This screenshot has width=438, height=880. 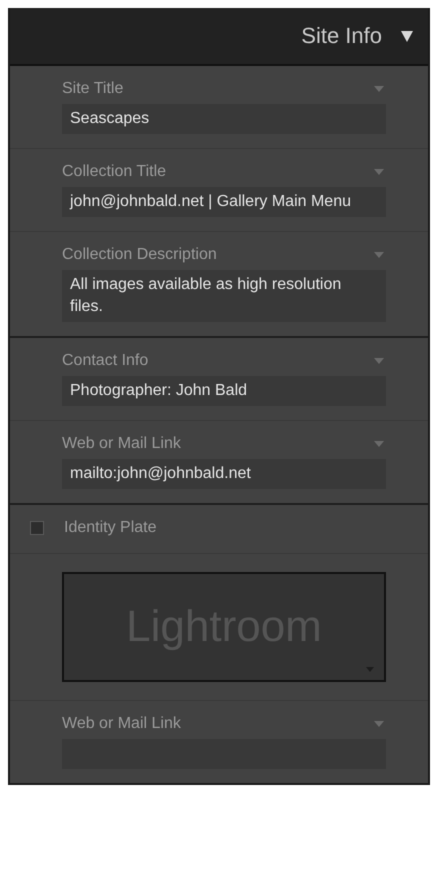 What do you see at coordinates (139, 255) in the screenshot?
I see `field-label: Collection Description` at bounding box center [139, 255].